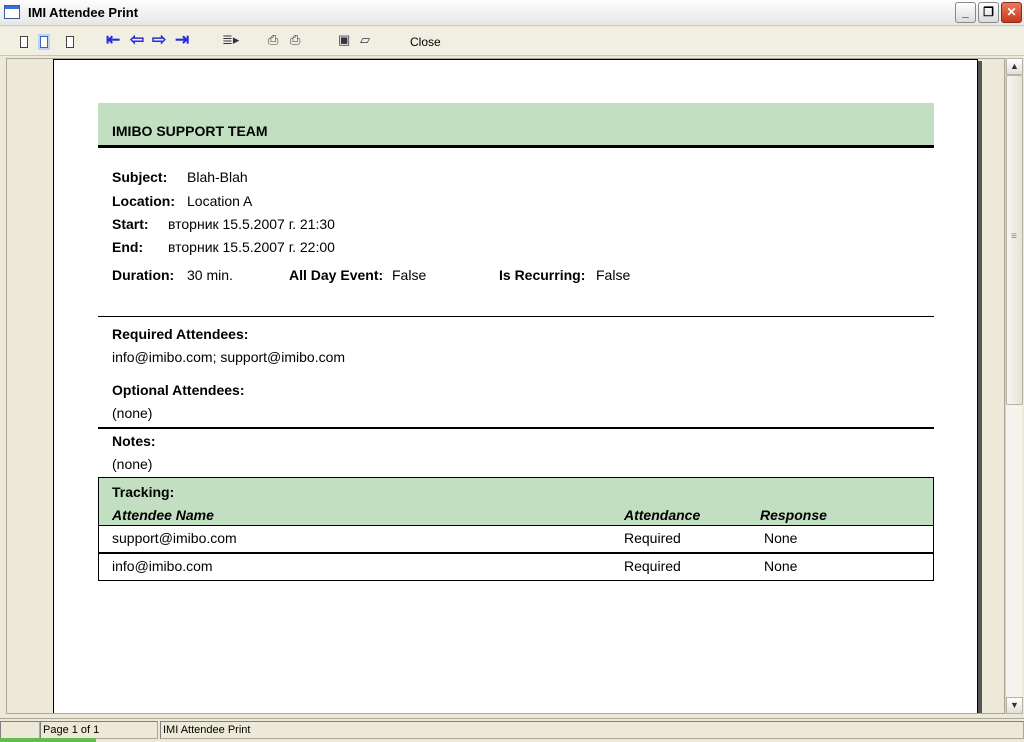 The height and width of the screenshot is (742, 1024). What do you see at coordinates (542, 275) in the screenshot?
I see `recurring-label: Is Recurring:` at bounding box center [542, 275].